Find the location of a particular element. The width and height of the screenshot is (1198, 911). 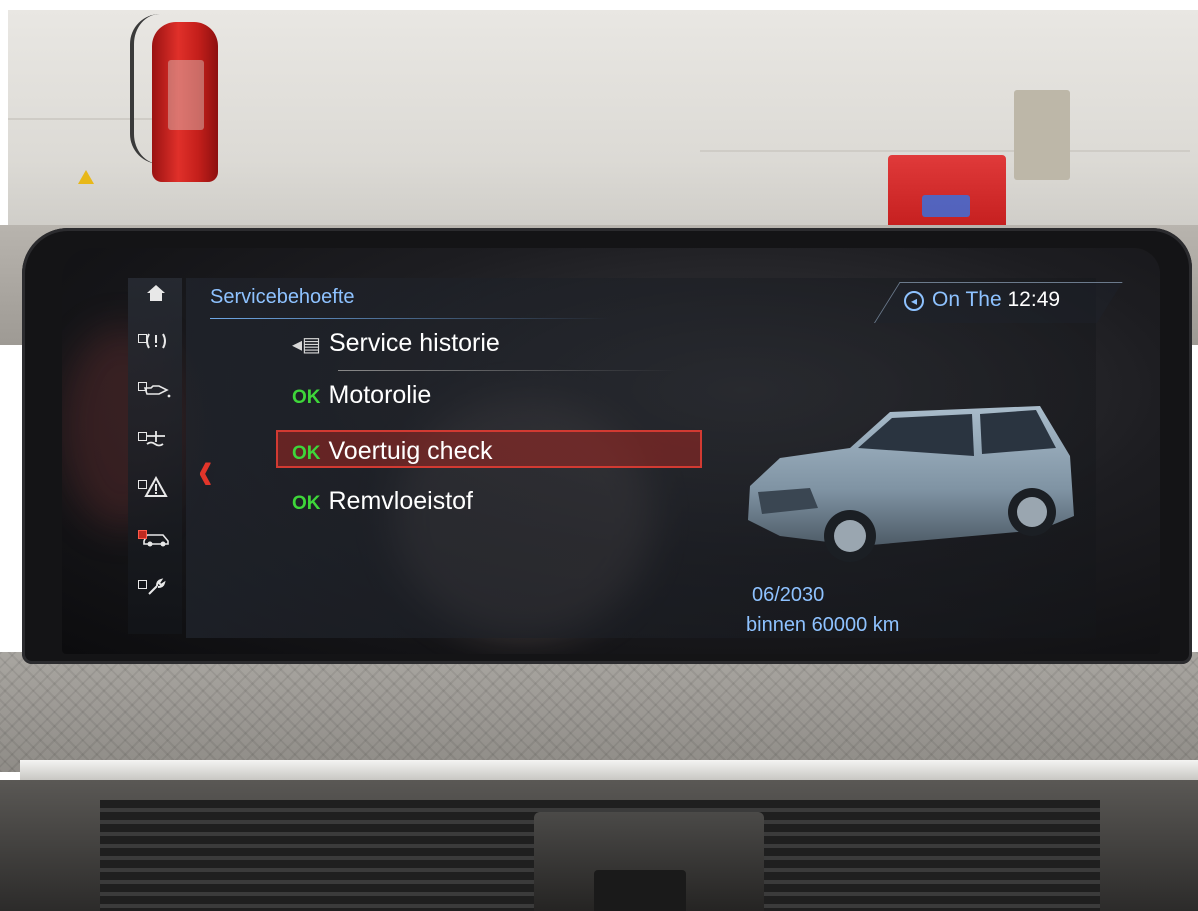

vent-control-inner is located at coordinates (640, 890).